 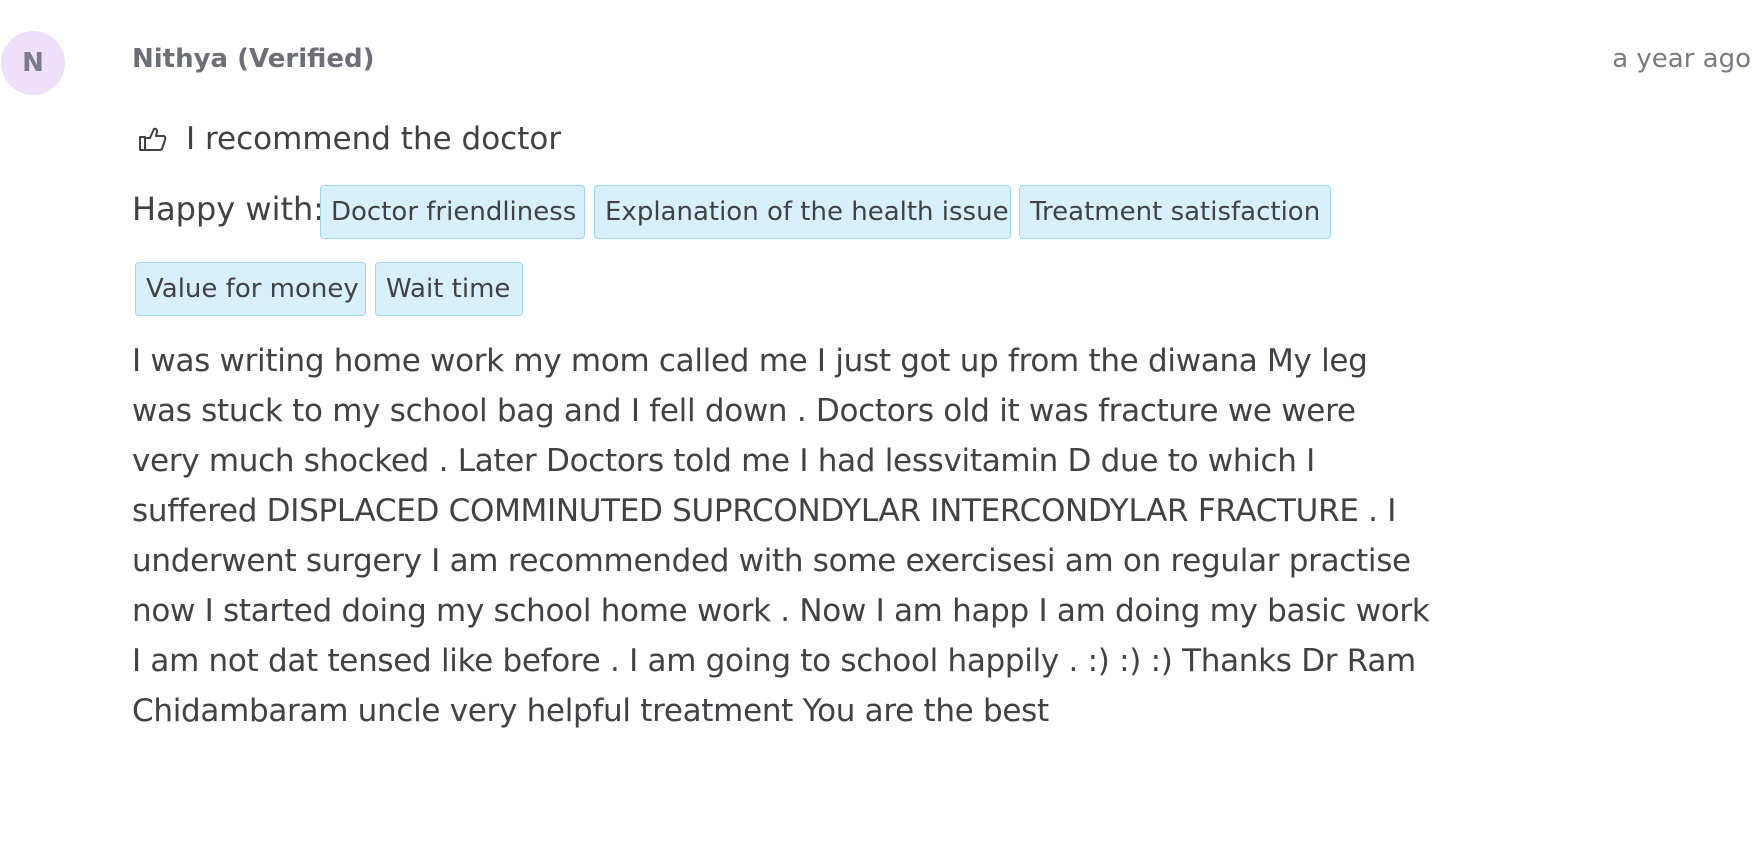 I want to click on tag-wait-time: Wait time, so click(x=449, y=289).